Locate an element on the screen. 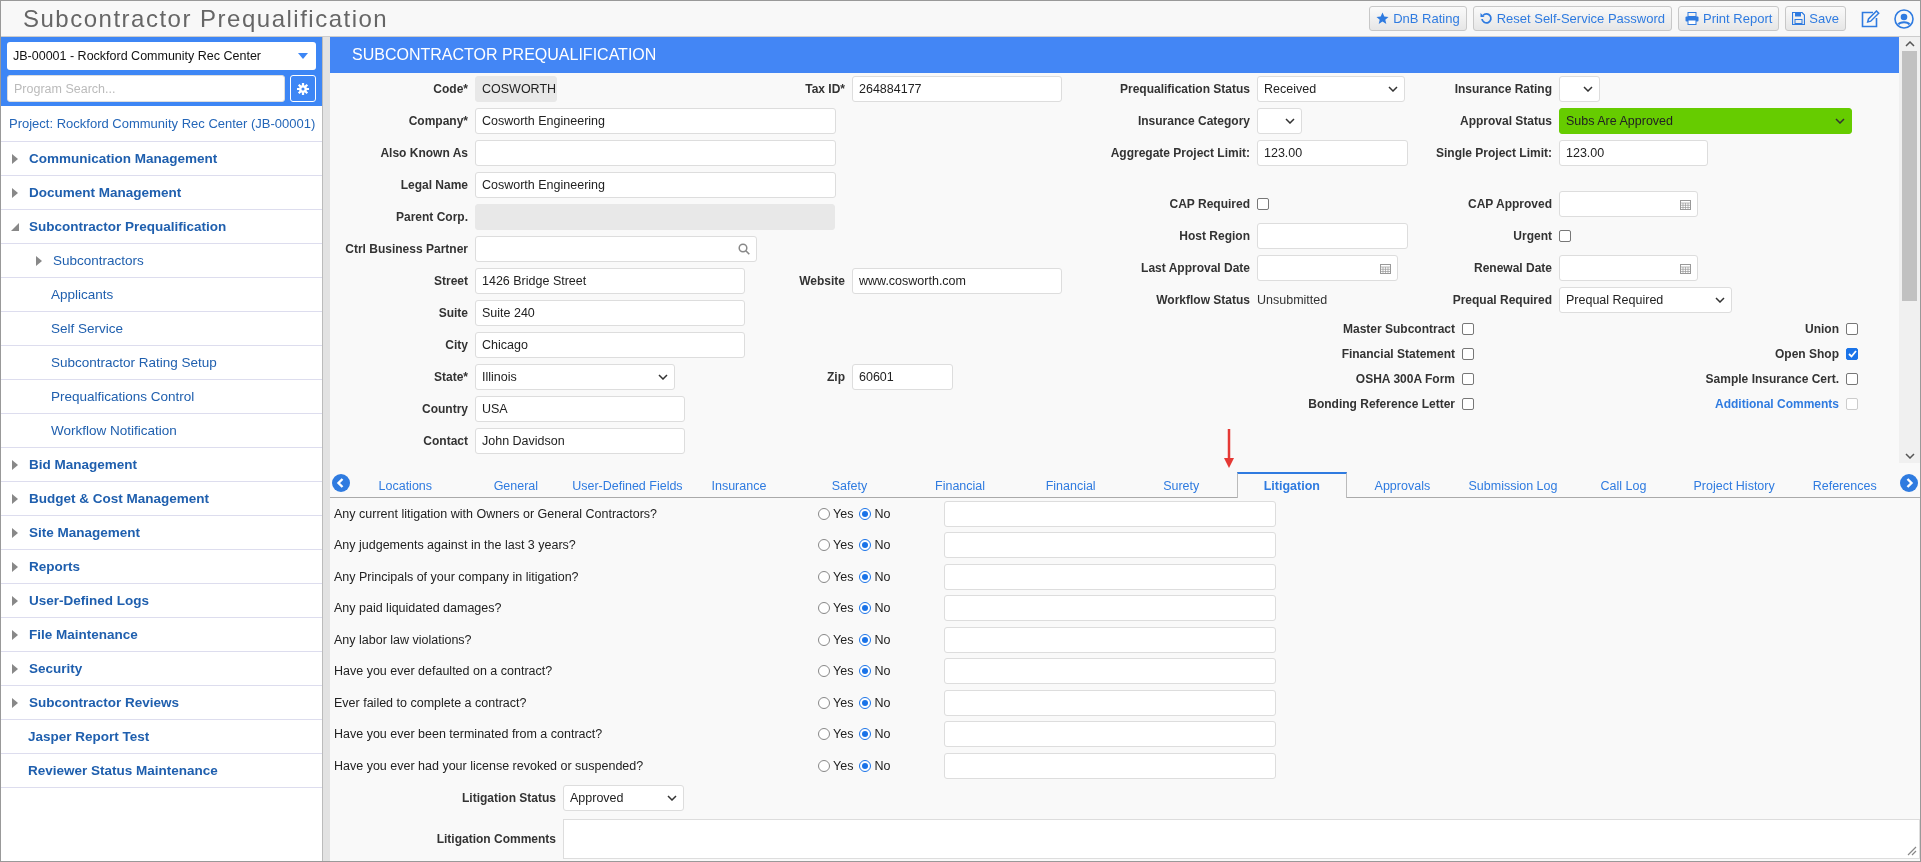 The height and width of the screenshot is (862, 1921). menu-item: Budget & Cost Management is located at coordinates (161, 499).